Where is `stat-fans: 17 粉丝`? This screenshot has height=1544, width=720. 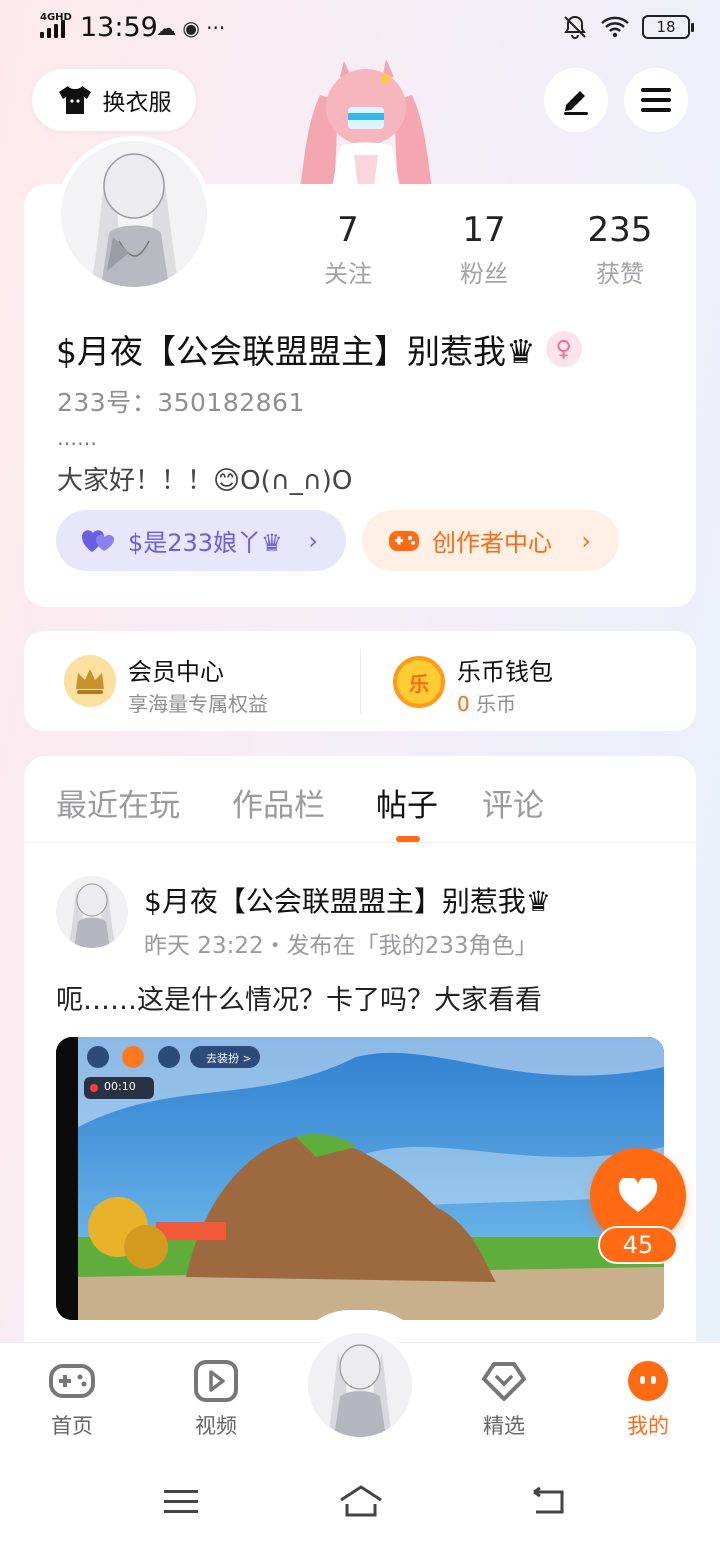 stat-fans: 17 粉丝 is located at coordinates (484, 248).